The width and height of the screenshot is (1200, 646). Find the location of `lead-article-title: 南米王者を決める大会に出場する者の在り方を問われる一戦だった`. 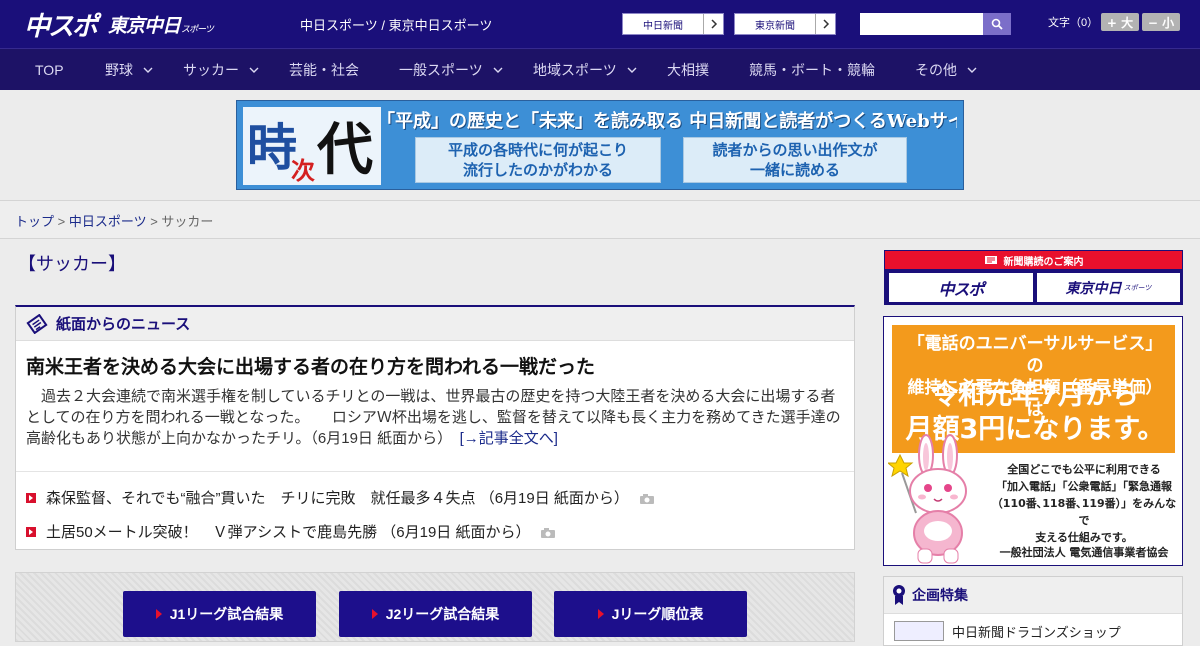

lead-article-title: 南米王者を決める大会に出場する者の在り方を問われる一戦だった is located at coordinates (310, 365).